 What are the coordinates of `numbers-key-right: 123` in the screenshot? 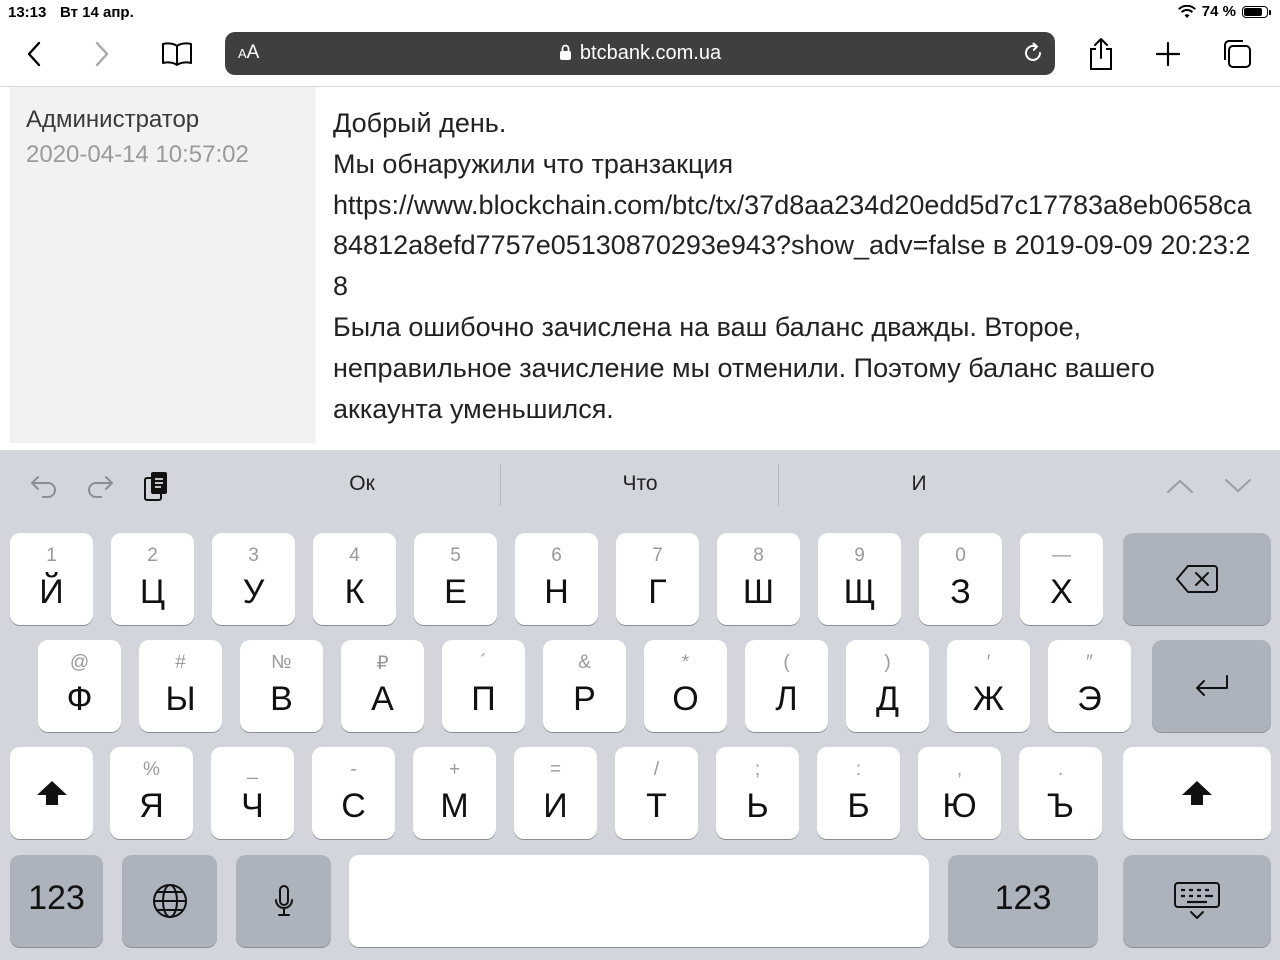 It's located at (1023, 901).